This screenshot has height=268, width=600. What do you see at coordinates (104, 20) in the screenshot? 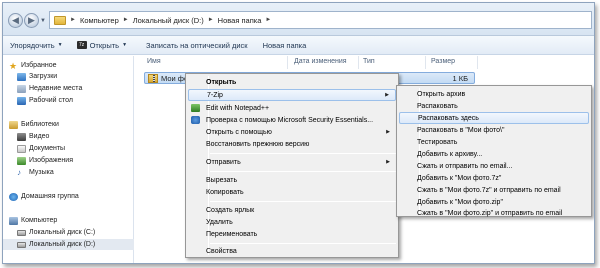
I see `breadcrumb-computer: Компьютер ►` at bounding box center [104, 20].